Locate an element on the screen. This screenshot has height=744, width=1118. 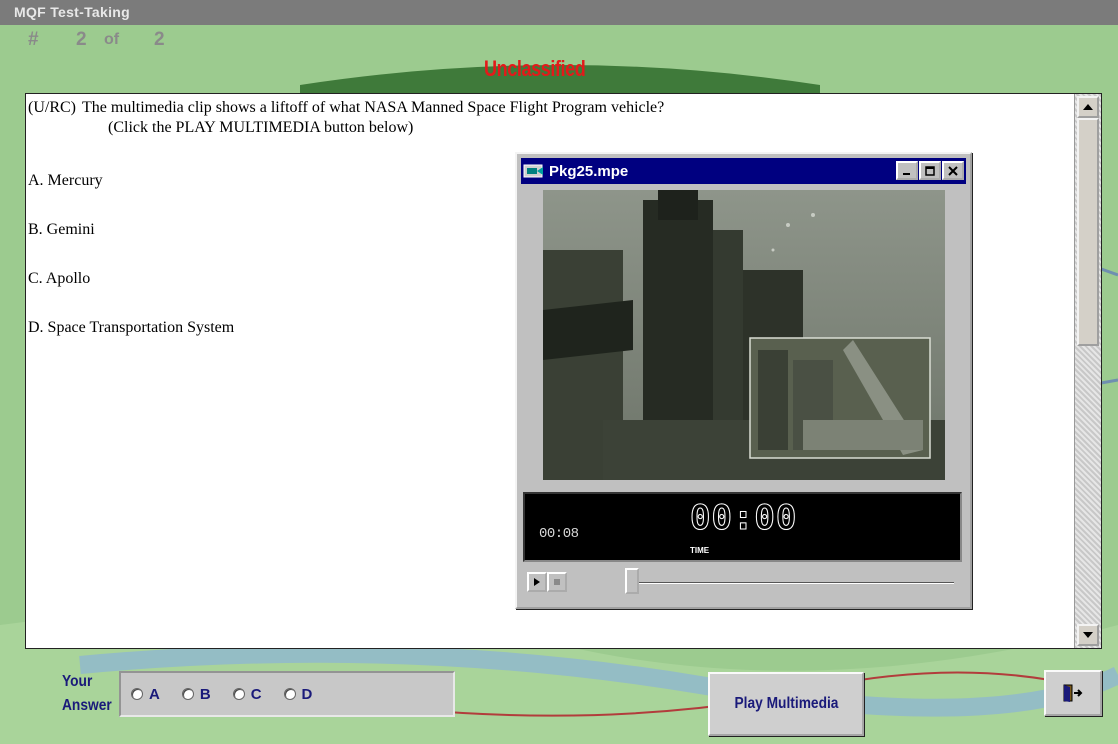
scroll-thumb is located at coordinates (1088, 232).